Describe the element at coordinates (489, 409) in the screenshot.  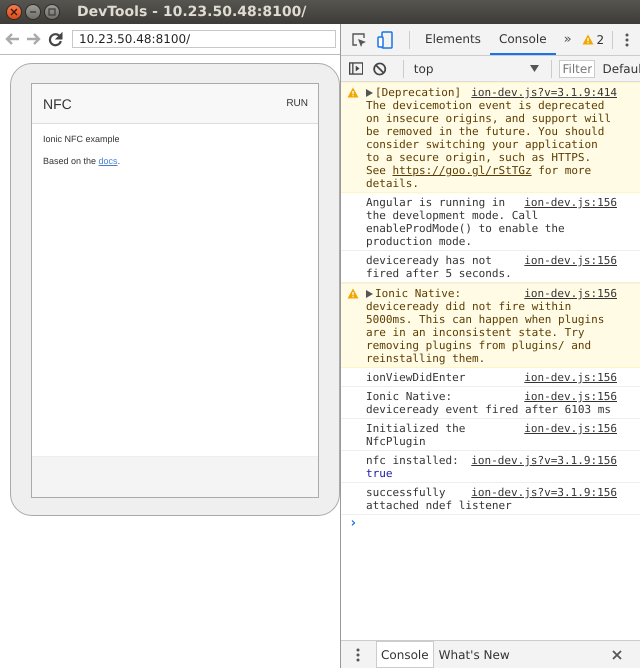
I see `message-text: deviceready event fired after 6103 ms` at that location.